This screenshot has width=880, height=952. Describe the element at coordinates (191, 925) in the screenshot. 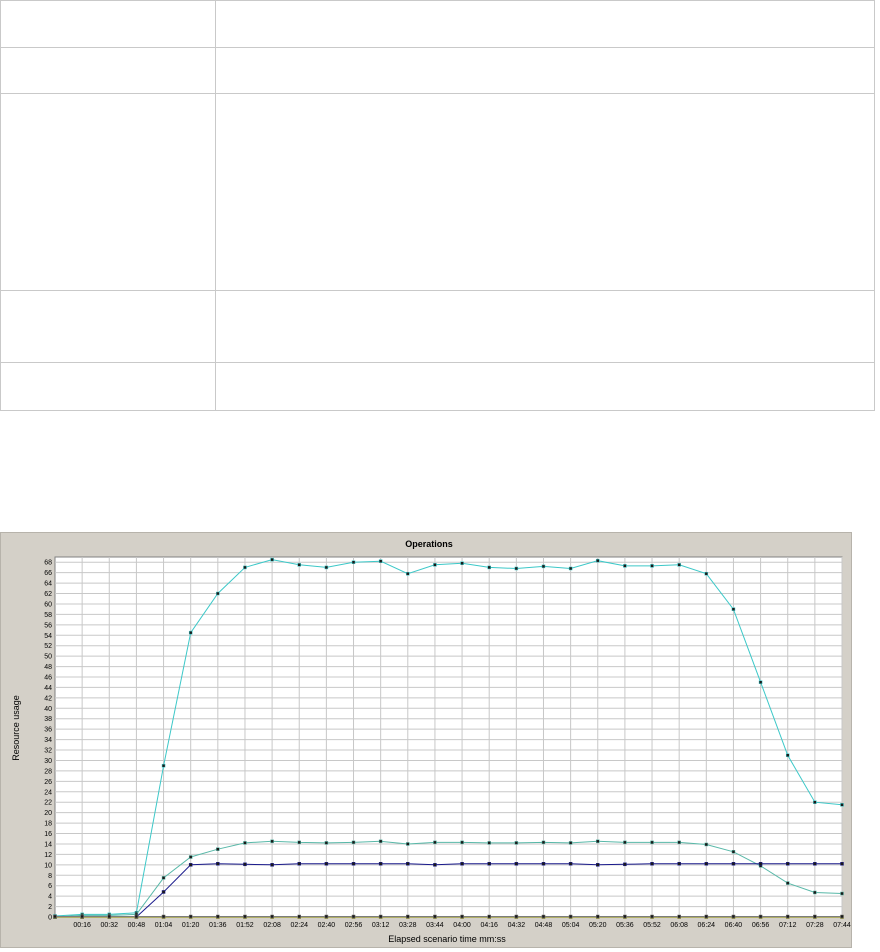

I see `x-tick-label: 01:20` at that location.